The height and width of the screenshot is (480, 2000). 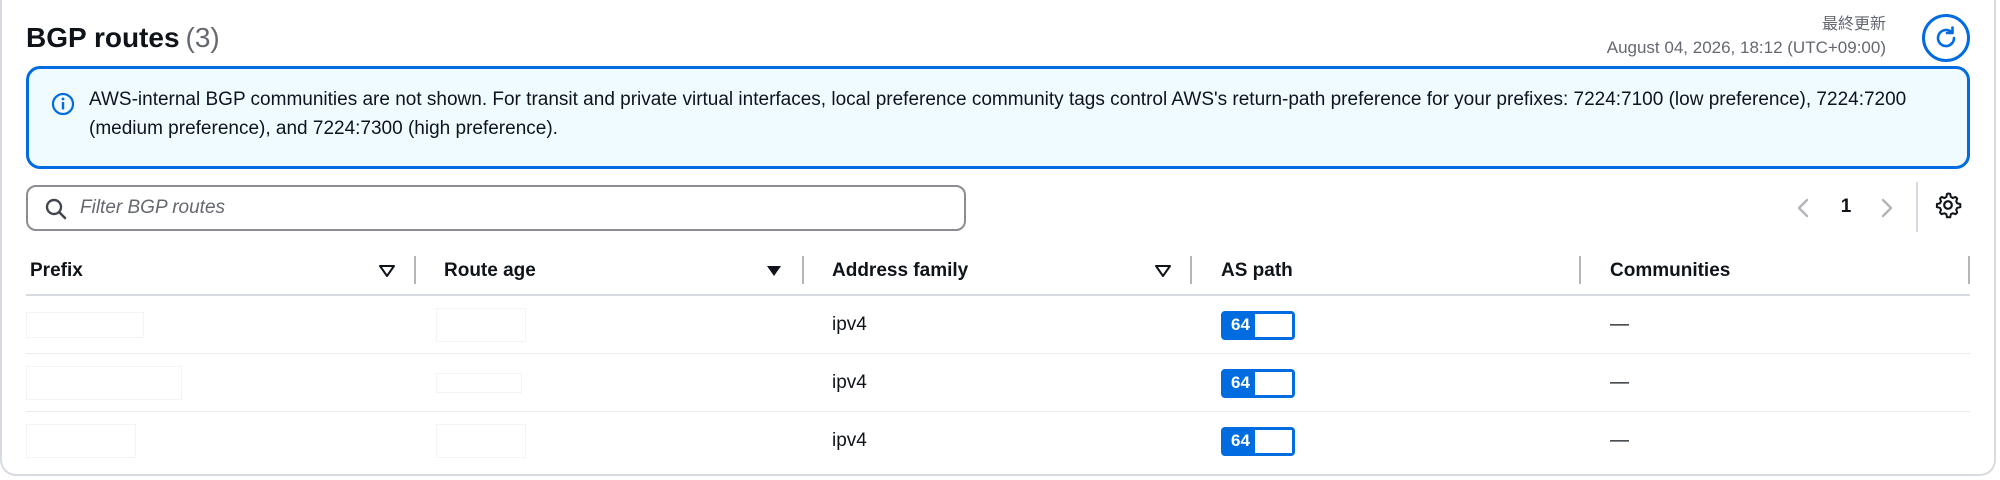 I want to click on column-header-as-path: AS path, so click(x=1257, y=271).